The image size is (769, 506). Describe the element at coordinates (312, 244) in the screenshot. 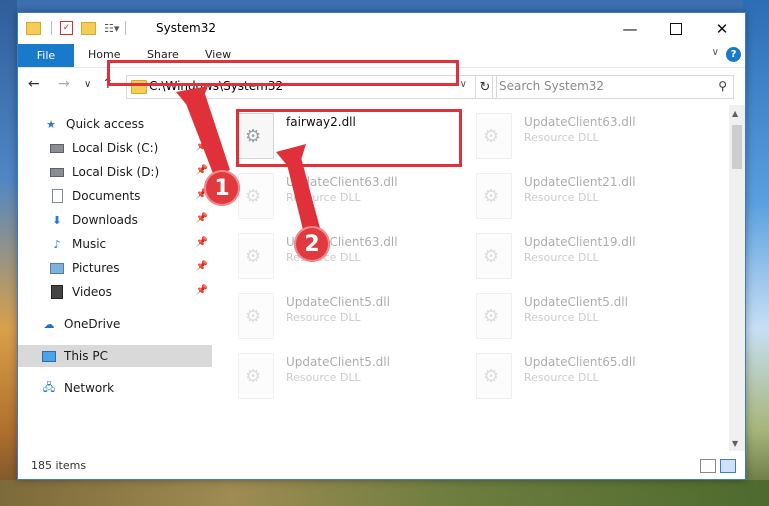

I see `callout-2: 2` at that location.